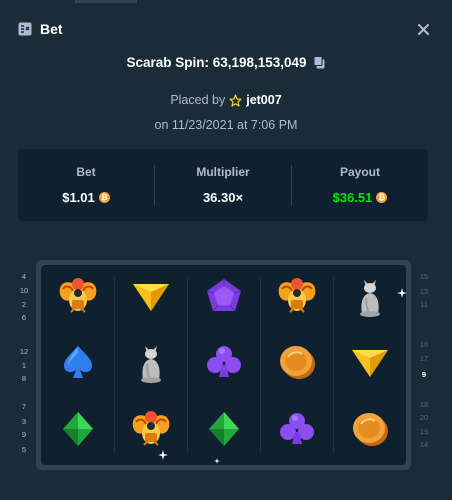 Image resolution: width=452 pixels, height=500 pixels. Describe the element at coordinates (235, 100) in the screenshot. I see `star-icon` at that location.